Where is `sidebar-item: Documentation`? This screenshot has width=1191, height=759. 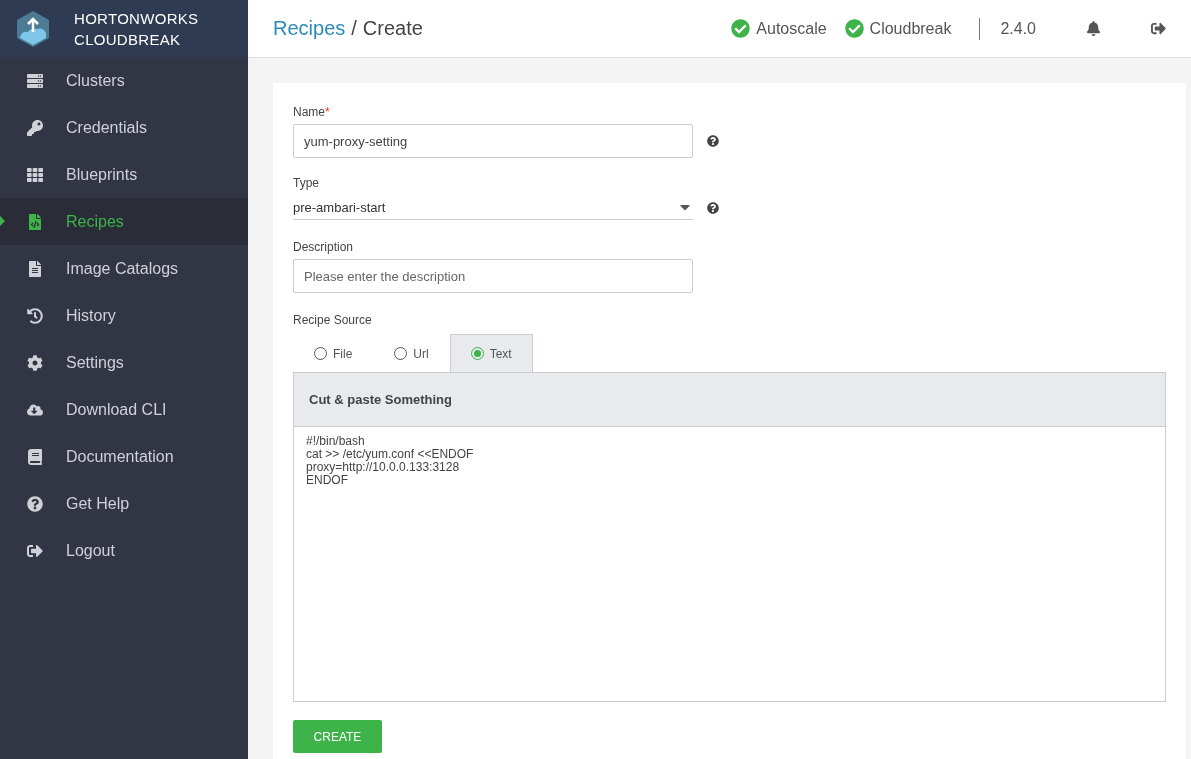
sidebar-item: Documentation is located at coordinates (124, 456).